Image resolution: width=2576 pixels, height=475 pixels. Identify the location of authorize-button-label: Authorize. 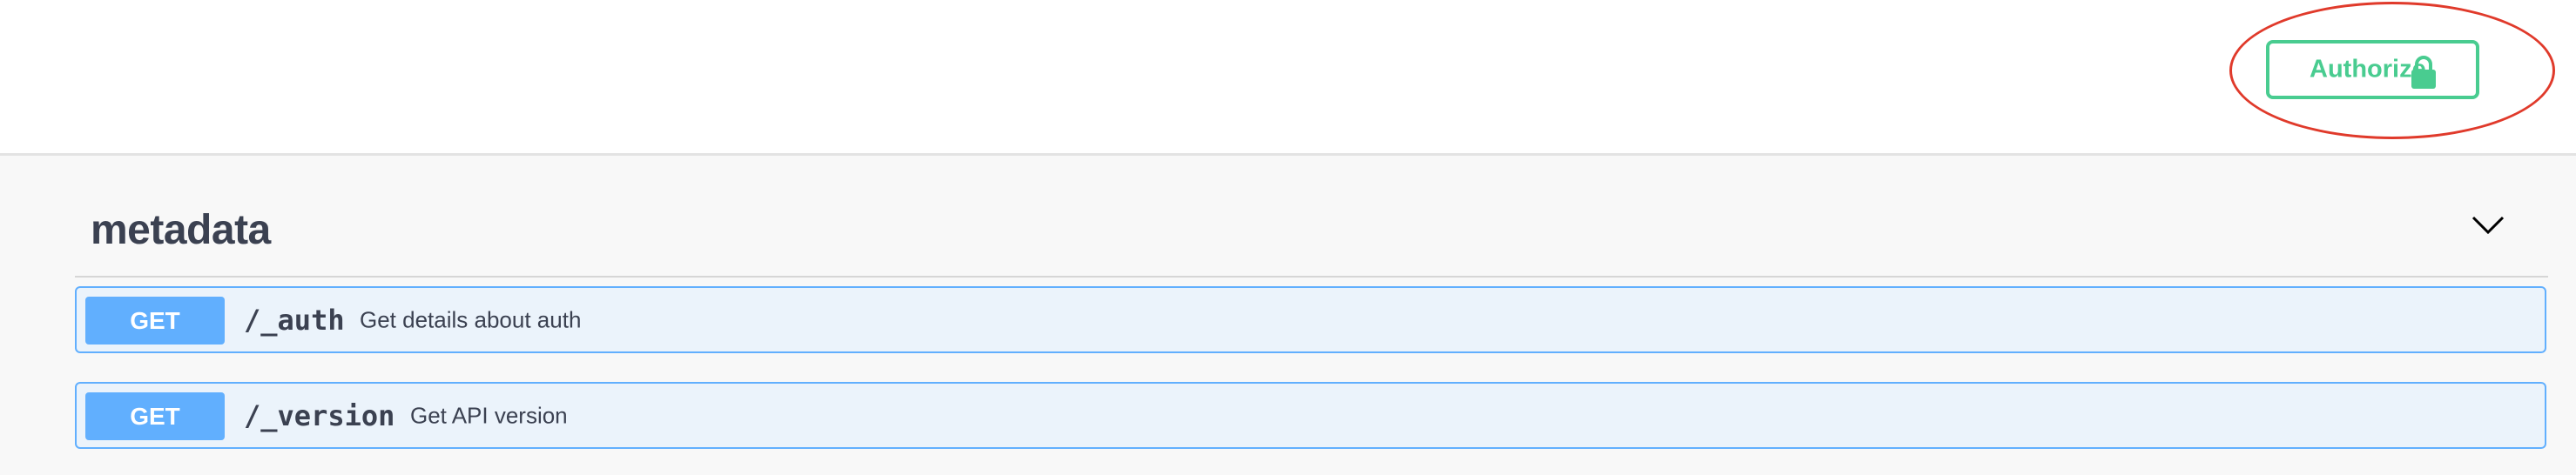
(2368, 69).